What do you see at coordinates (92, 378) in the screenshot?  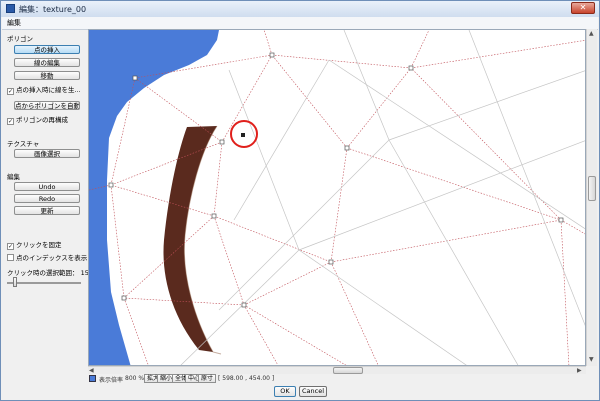 I see `color-swatch` at bounding box center [92, 378].